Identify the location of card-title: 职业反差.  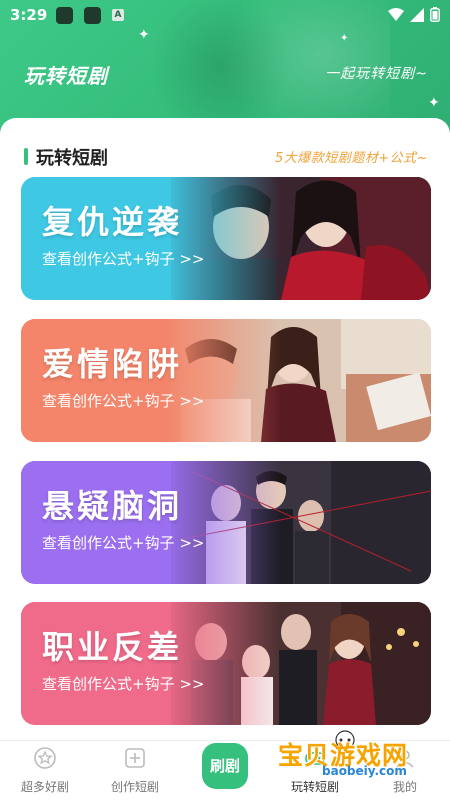
(112, 647).